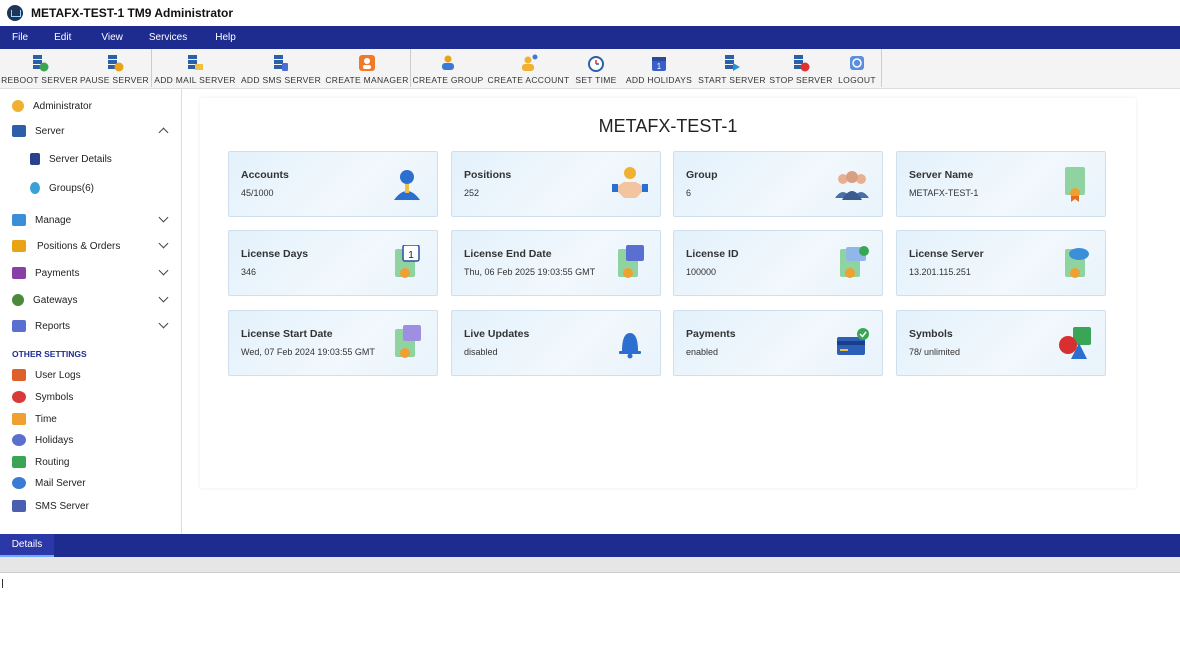 The height and width of the screenshot is (647, 1180). What do you see at coordinates (40, 63) in the screenshot?
I see `reboot-server-icon` at bounding box center [40, 63].